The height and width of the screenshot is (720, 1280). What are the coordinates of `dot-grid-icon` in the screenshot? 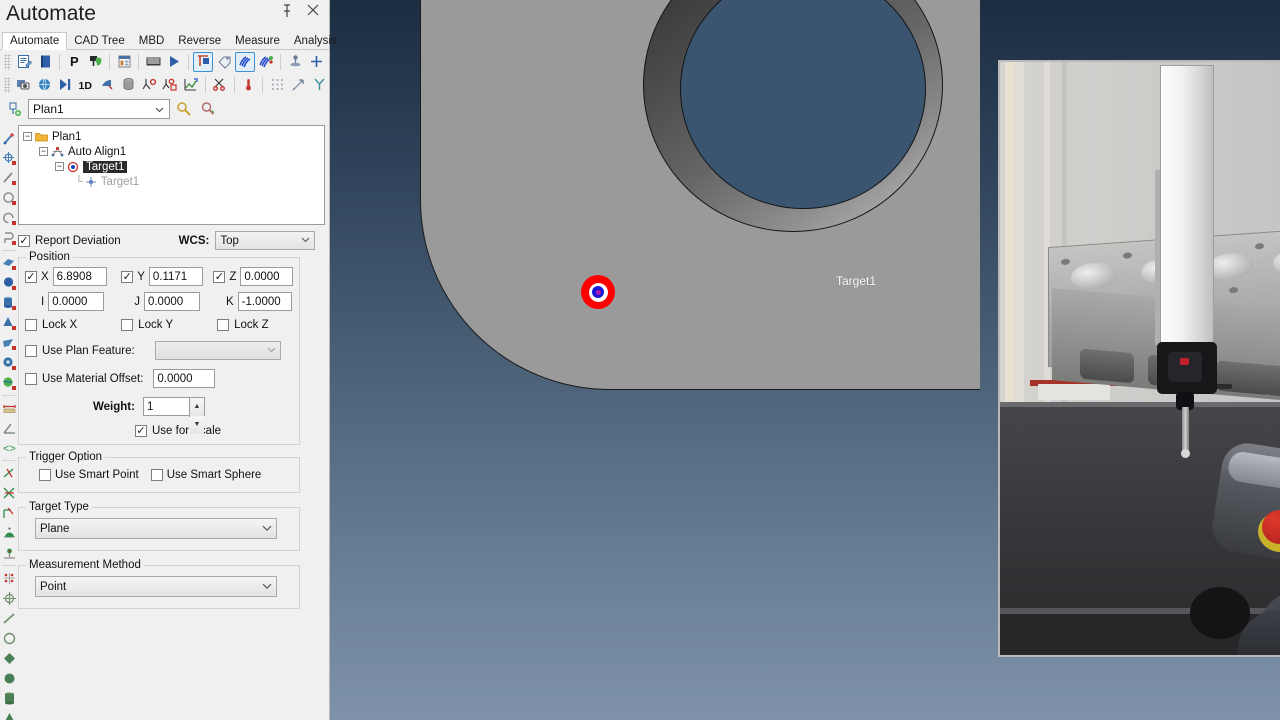 It's located at (277, 85).